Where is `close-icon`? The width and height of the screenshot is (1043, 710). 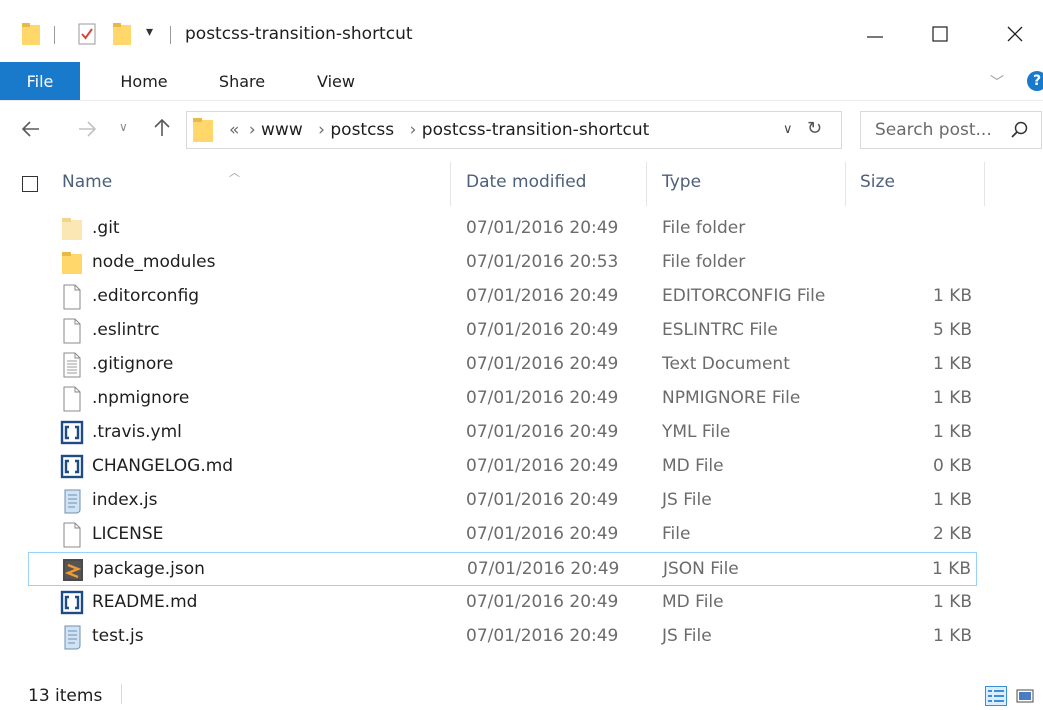
close-icon is located at coordinates (1015, 34).